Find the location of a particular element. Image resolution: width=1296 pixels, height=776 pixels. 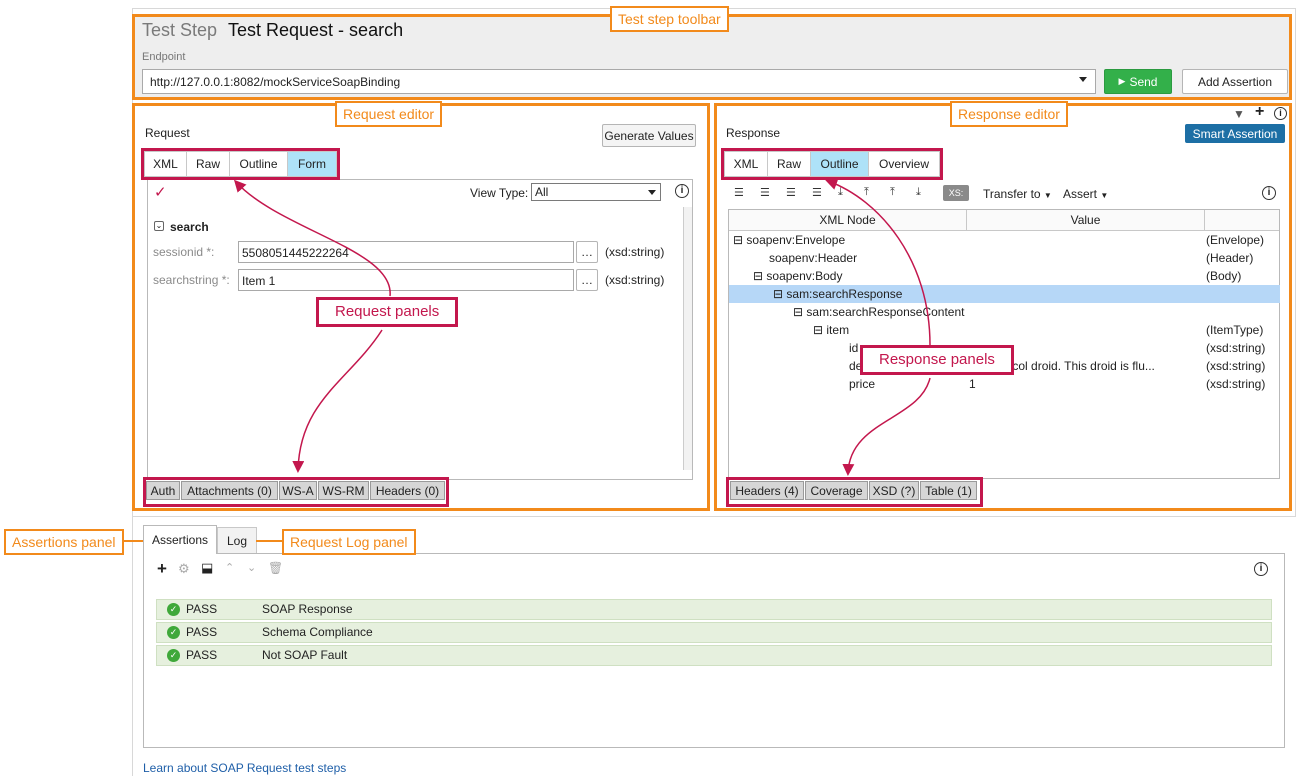

annotation-request-editor: Request editor is located at coordinates (389, 114).